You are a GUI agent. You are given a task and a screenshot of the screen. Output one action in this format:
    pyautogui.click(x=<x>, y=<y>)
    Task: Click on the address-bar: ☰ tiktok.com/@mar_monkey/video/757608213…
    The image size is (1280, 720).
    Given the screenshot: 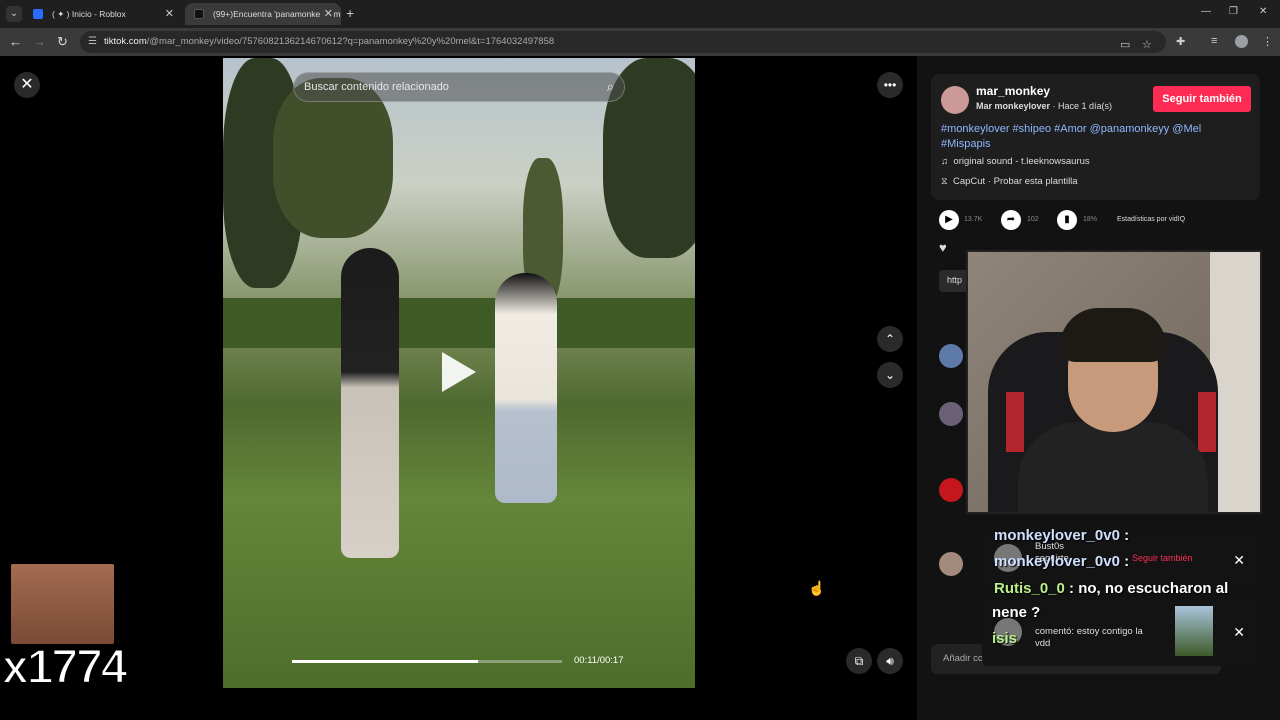 What is the action you would take?
    pyautogui.click(x=623, y=42)
    